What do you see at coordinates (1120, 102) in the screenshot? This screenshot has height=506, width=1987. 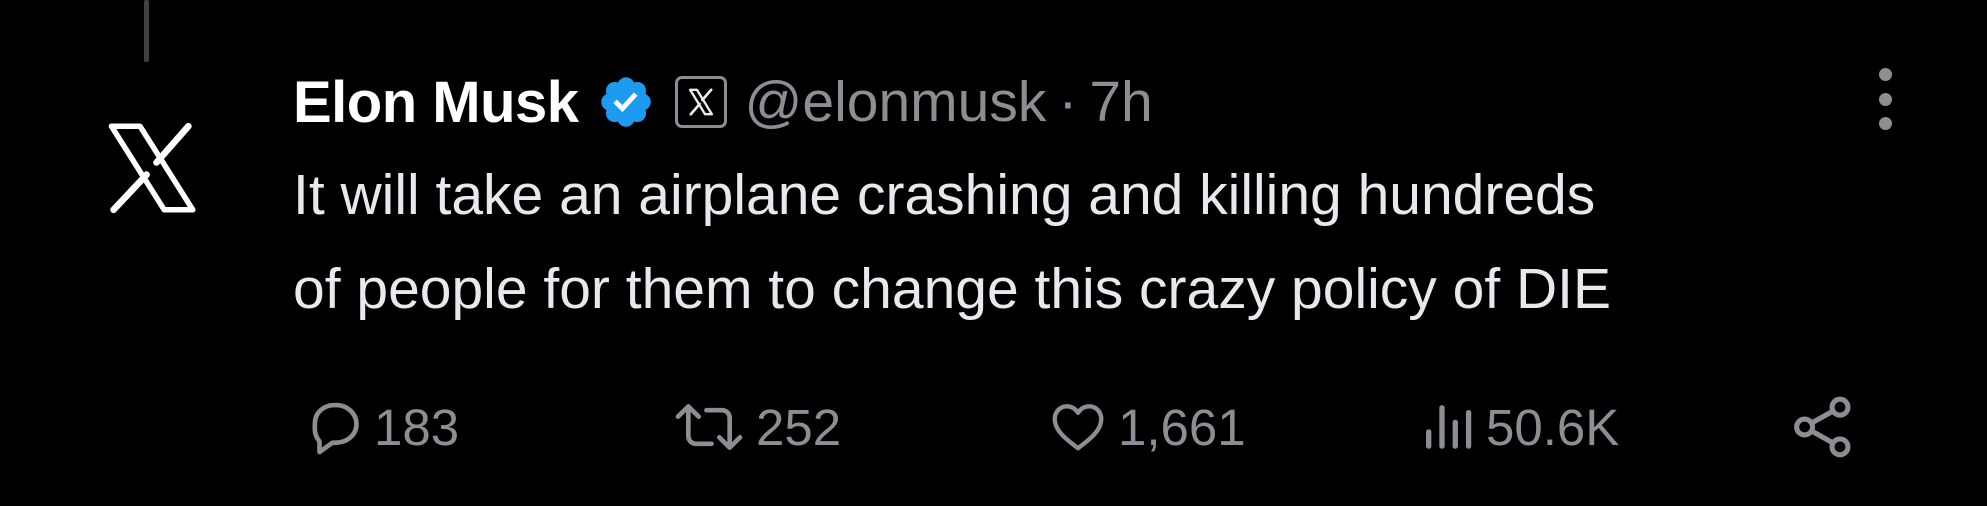 I see `tweet-timestamp: 7h` at bounding box center [1120, 102].